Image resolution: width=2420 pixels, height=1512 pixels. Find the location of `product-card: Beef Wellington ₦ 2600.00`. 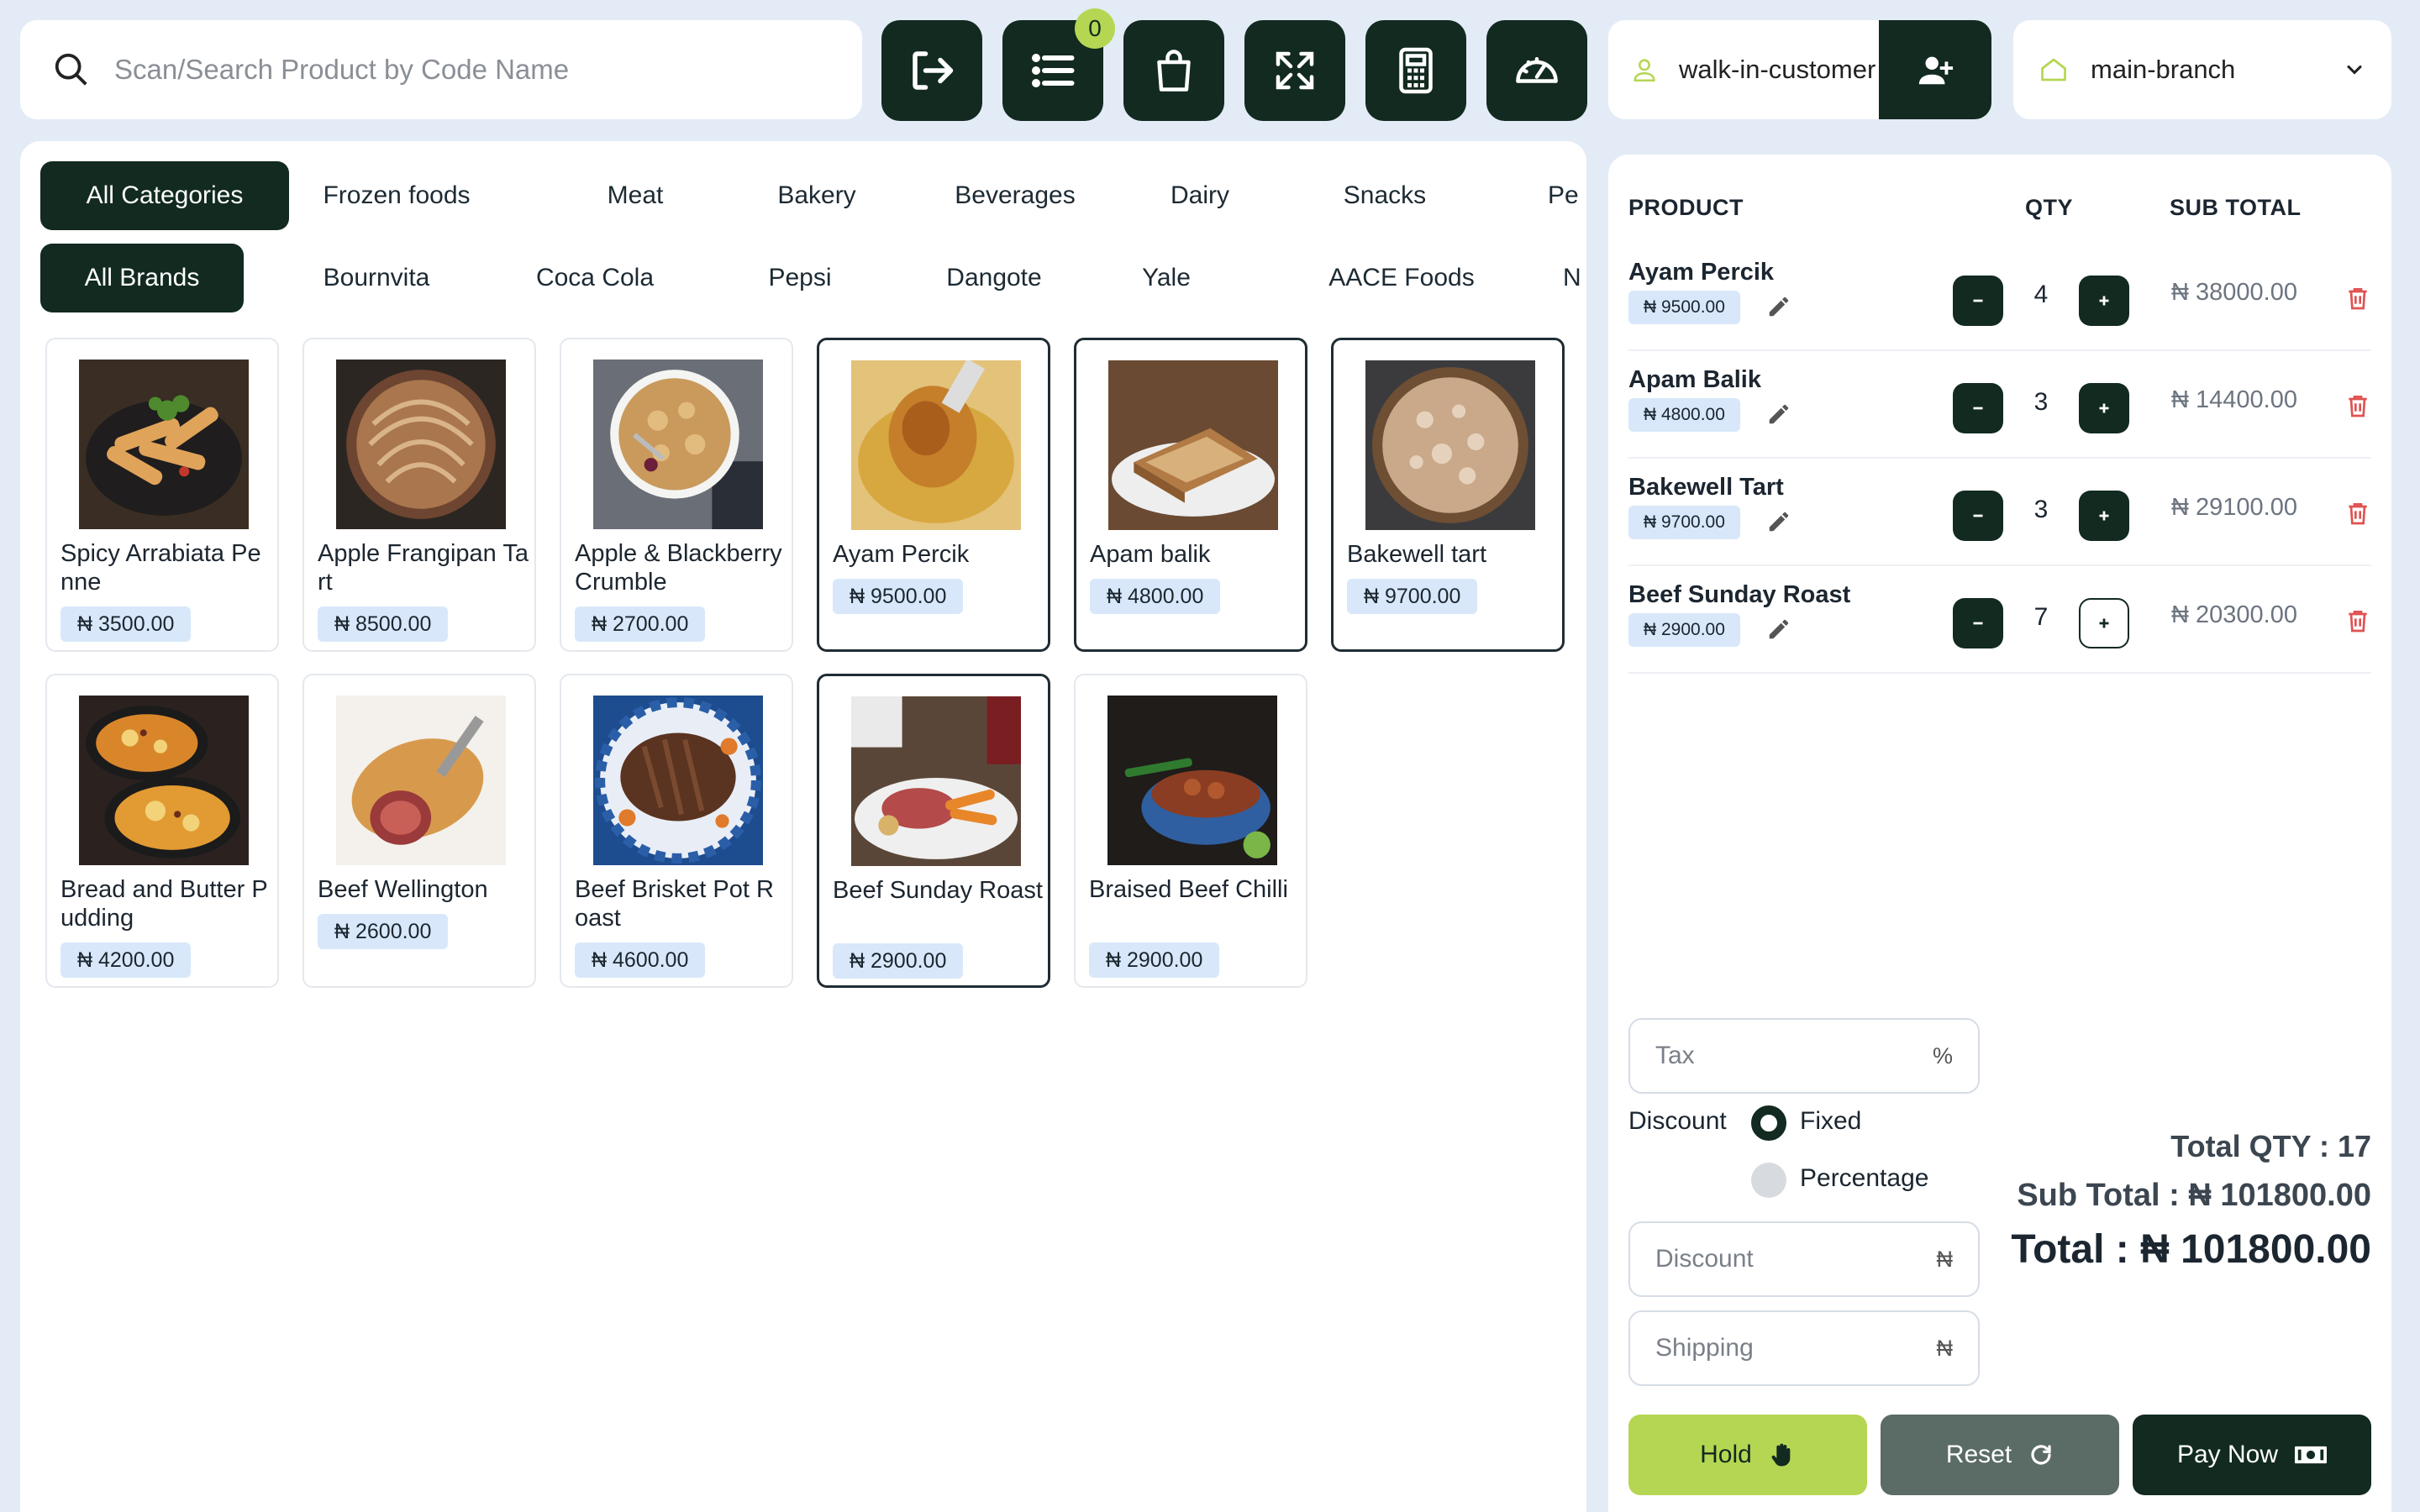

product-card: Beef Wellington ₦ 2600.00 is located at coordinates (419, 831).